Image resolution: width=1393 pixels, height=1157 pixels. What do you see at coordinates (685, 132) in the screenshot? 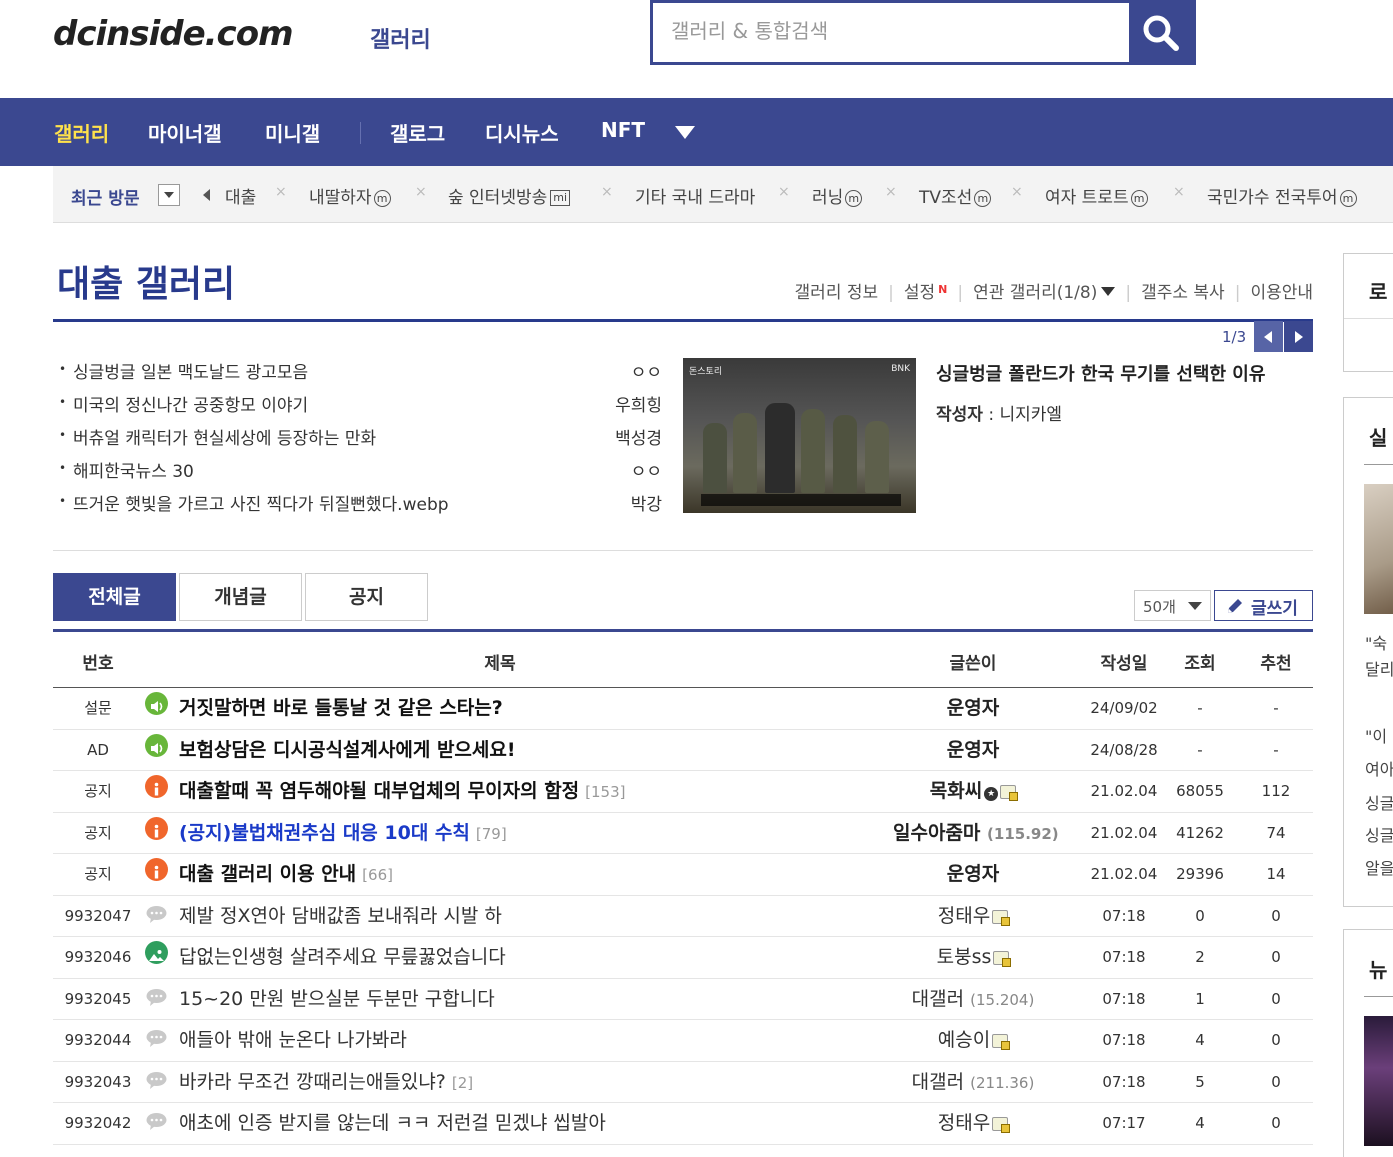
I see `nav-more-dropdown-icon` at bounding box center [685, 132].